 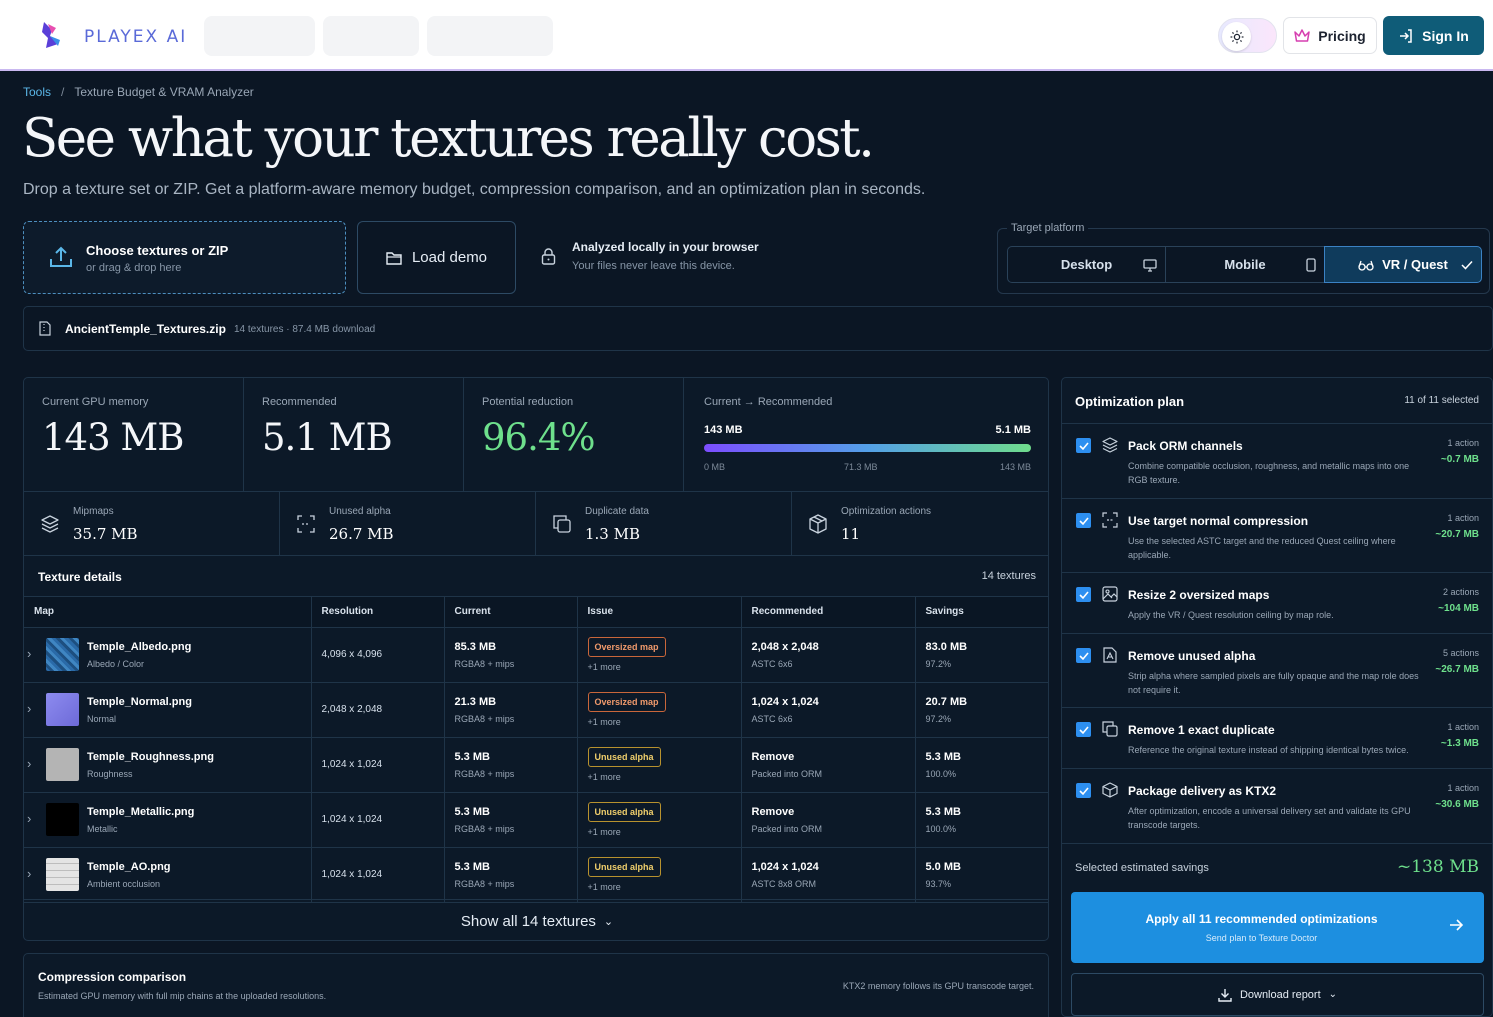 What do you see at coordinates (1277, 401) in the screenshot?
I see `optimization-plan-header: Optimization plan 11 of 11 selected` at bounding box center [1277, 401].